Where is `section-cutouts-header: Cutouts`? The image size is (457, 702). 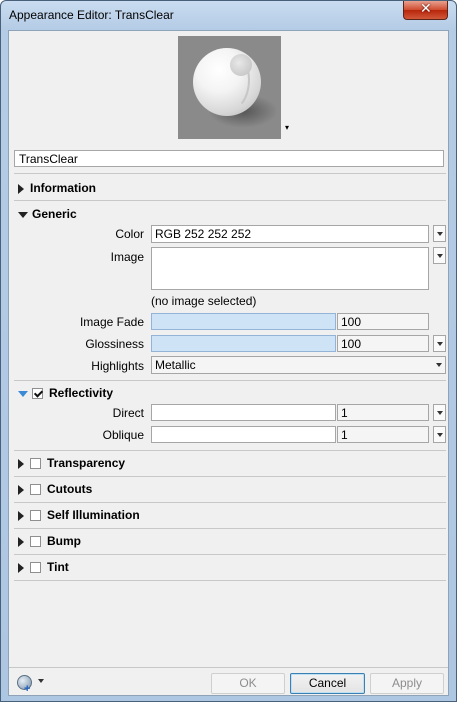
section-cutouts-header: Cutouts is located at coordinates (55, 489).